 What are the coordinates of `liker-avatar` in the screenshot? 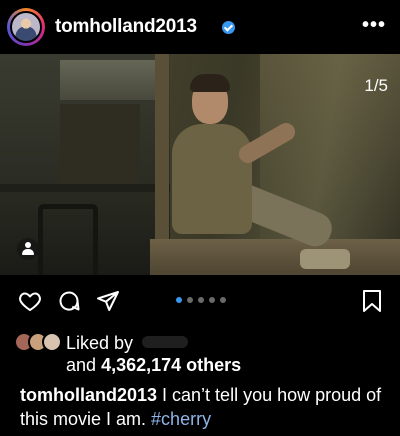 It's located at (52, 342).